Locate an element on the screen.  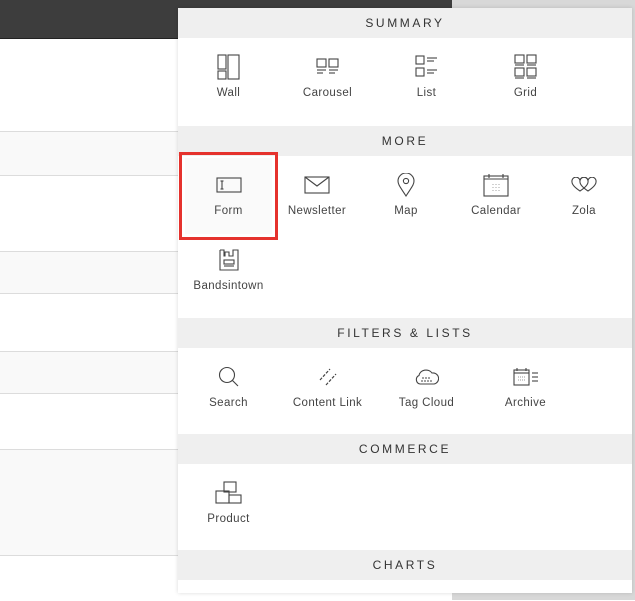
section-summary: SUMMARY Wall Carousel List Grid is located at coordinates (405, 67).